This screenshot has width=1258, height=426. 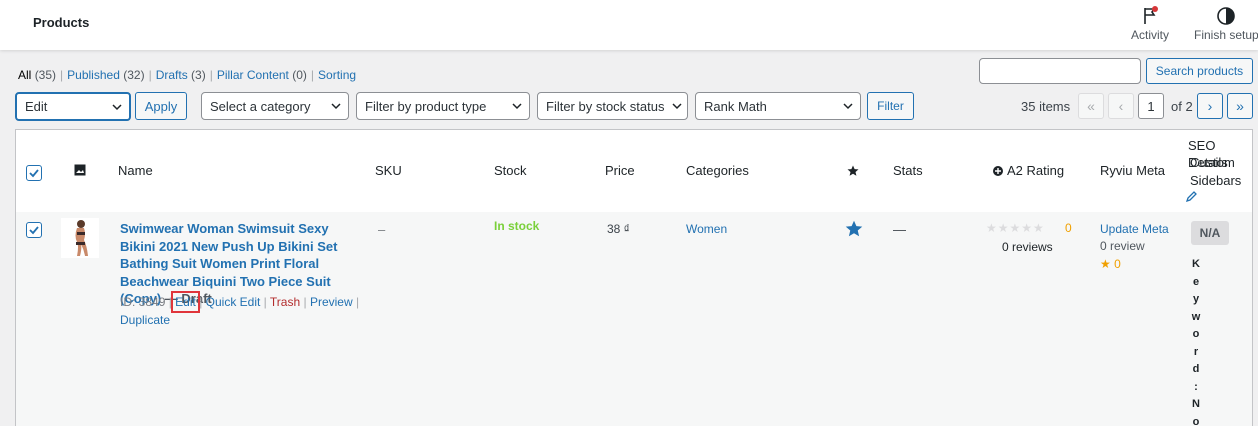 I want to click on update-meta-link: Update Meta, so click(x=1134, y=229).